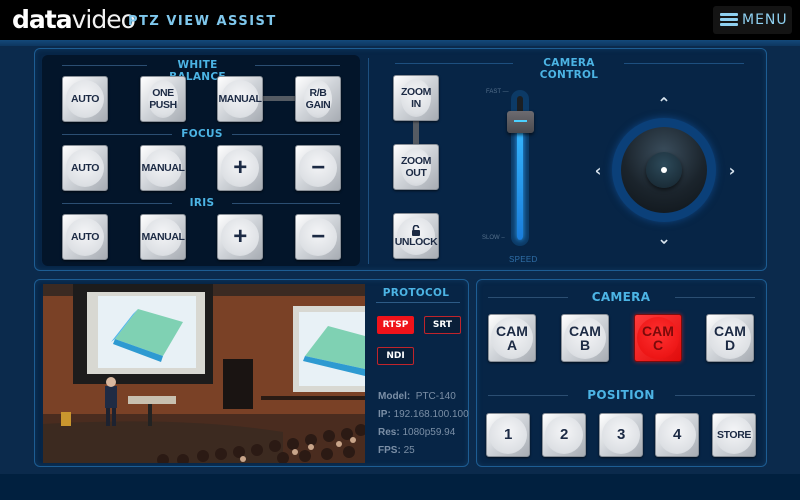  What do you see at coordinates (664, 237) in the screenshot?
I see `chevron-down-icon: ⌃` at bounding box center [664, 237].